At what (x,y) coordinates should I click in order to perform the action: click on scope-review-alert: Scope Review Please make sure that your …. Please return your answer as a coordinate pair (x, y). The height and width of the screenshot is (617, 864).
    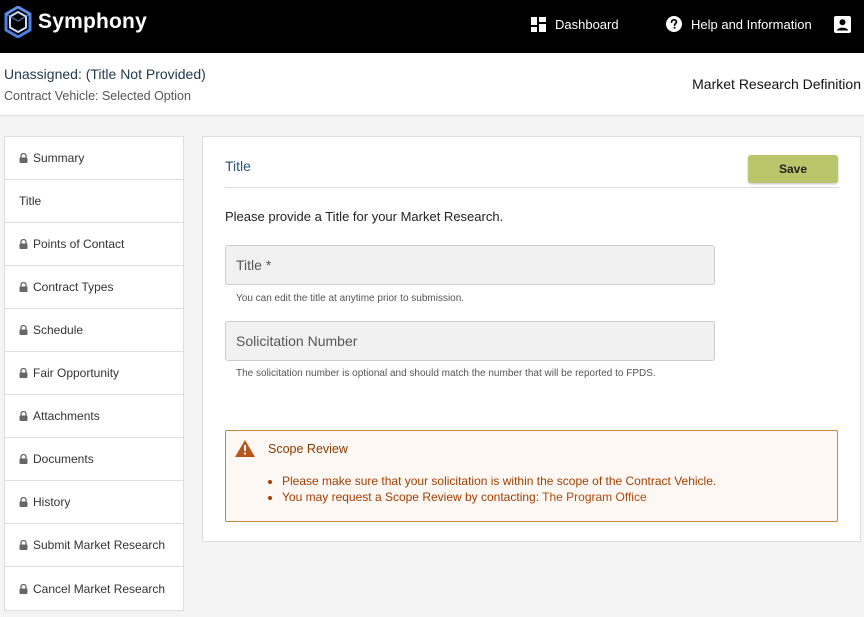
    Looking at the image, I should click on (531, 476).